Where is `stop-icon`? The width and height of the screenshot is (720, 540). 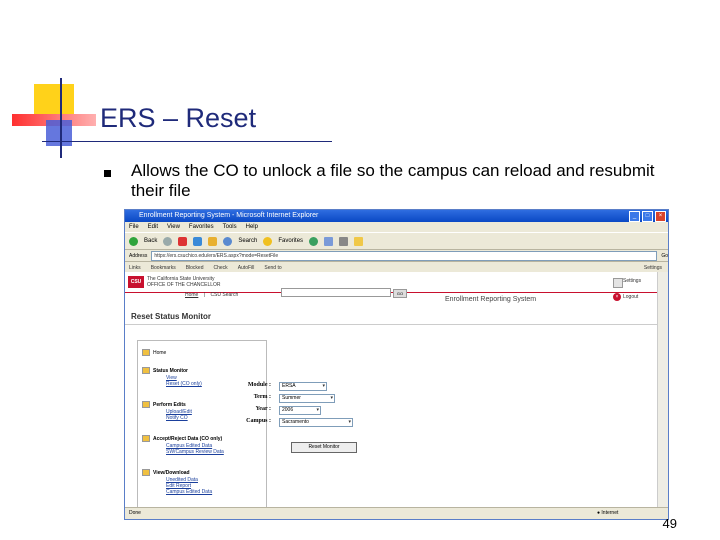 stop-icon is located at coordinates (183, 241).